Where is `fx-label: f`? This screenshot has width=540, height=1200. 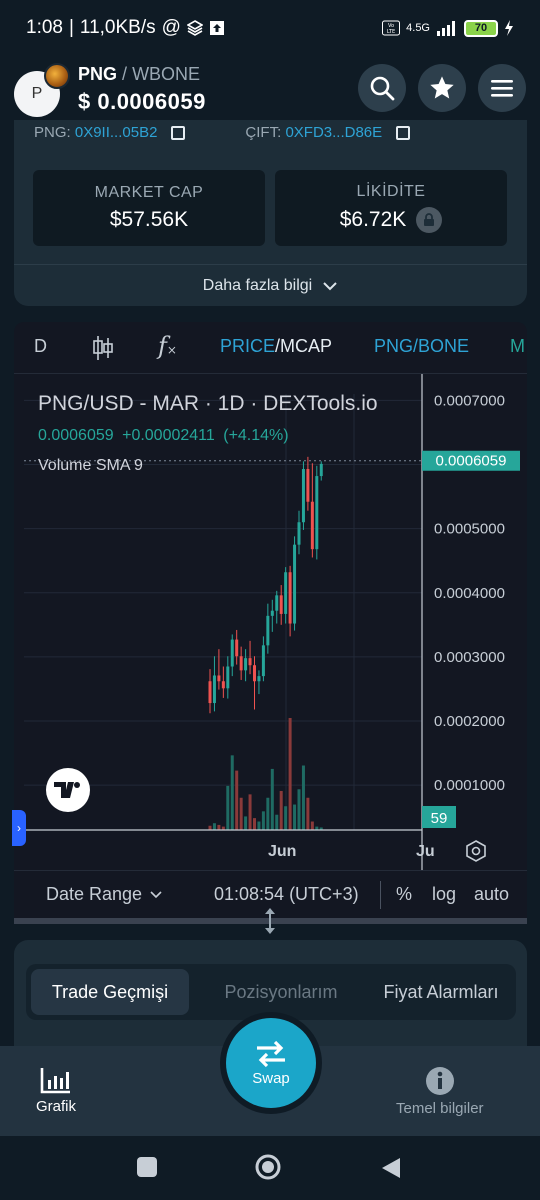
fx-label: f is located at coordinates (162, 346).